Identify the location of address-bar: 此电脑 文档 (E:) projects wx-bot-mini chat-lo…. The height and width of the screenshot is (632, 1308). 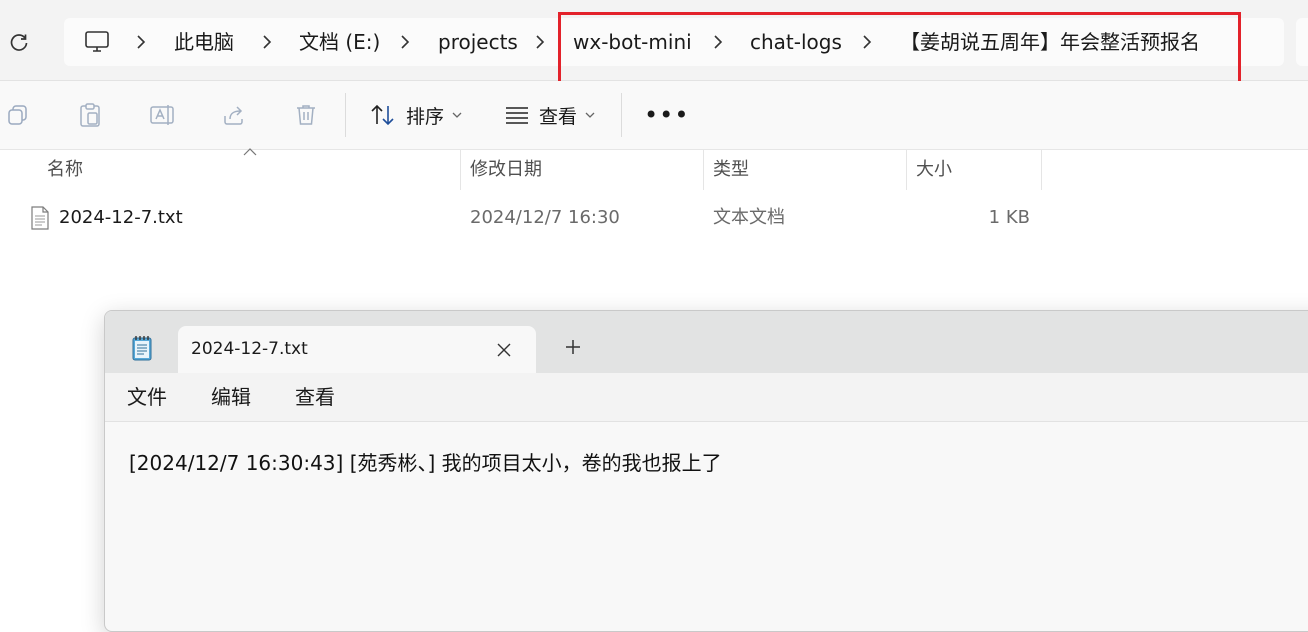
(674, 42).